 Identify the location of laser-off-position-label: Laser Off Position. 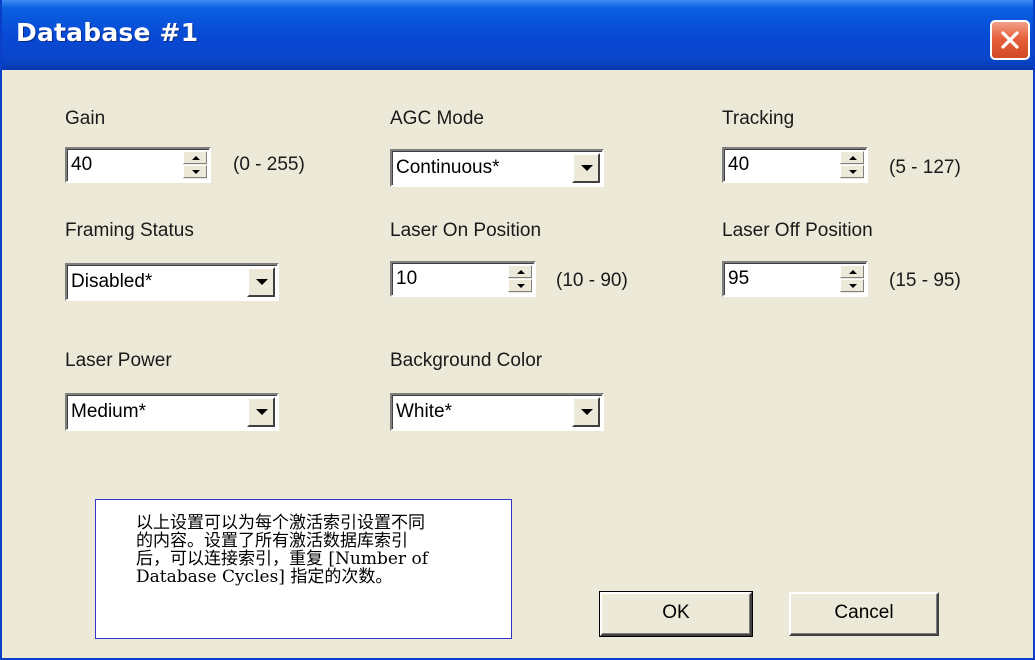
(797, 230).